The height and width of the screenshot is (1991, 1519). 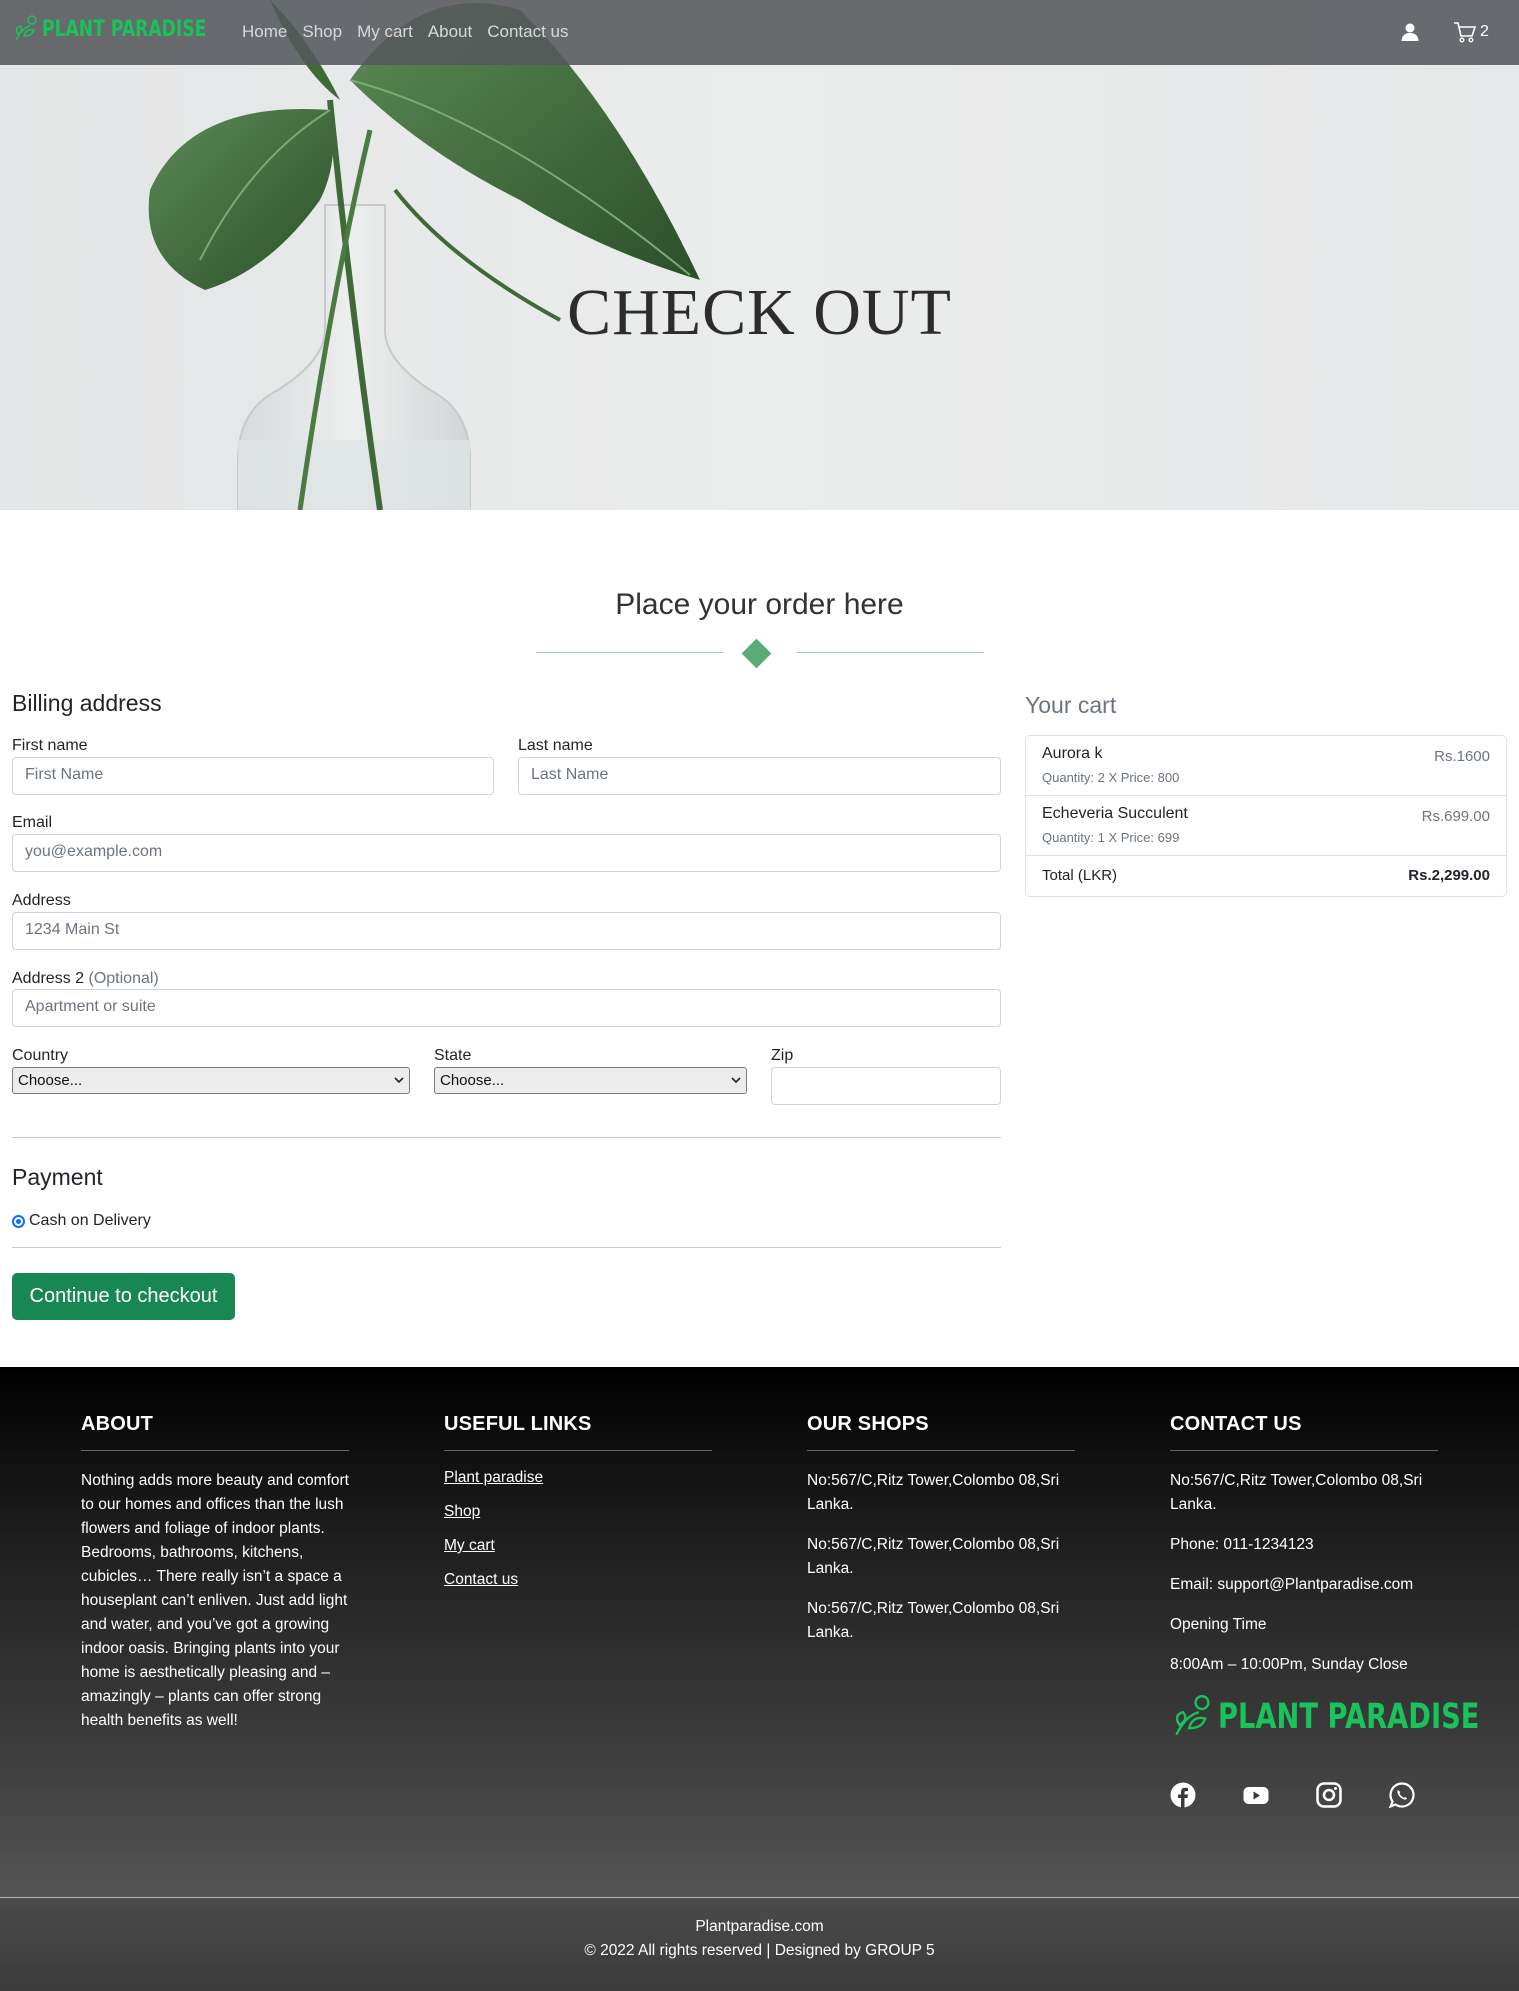 I want to click on footer-brand-logo: PLANT PARADISE, so click(x=1344, y=1717).